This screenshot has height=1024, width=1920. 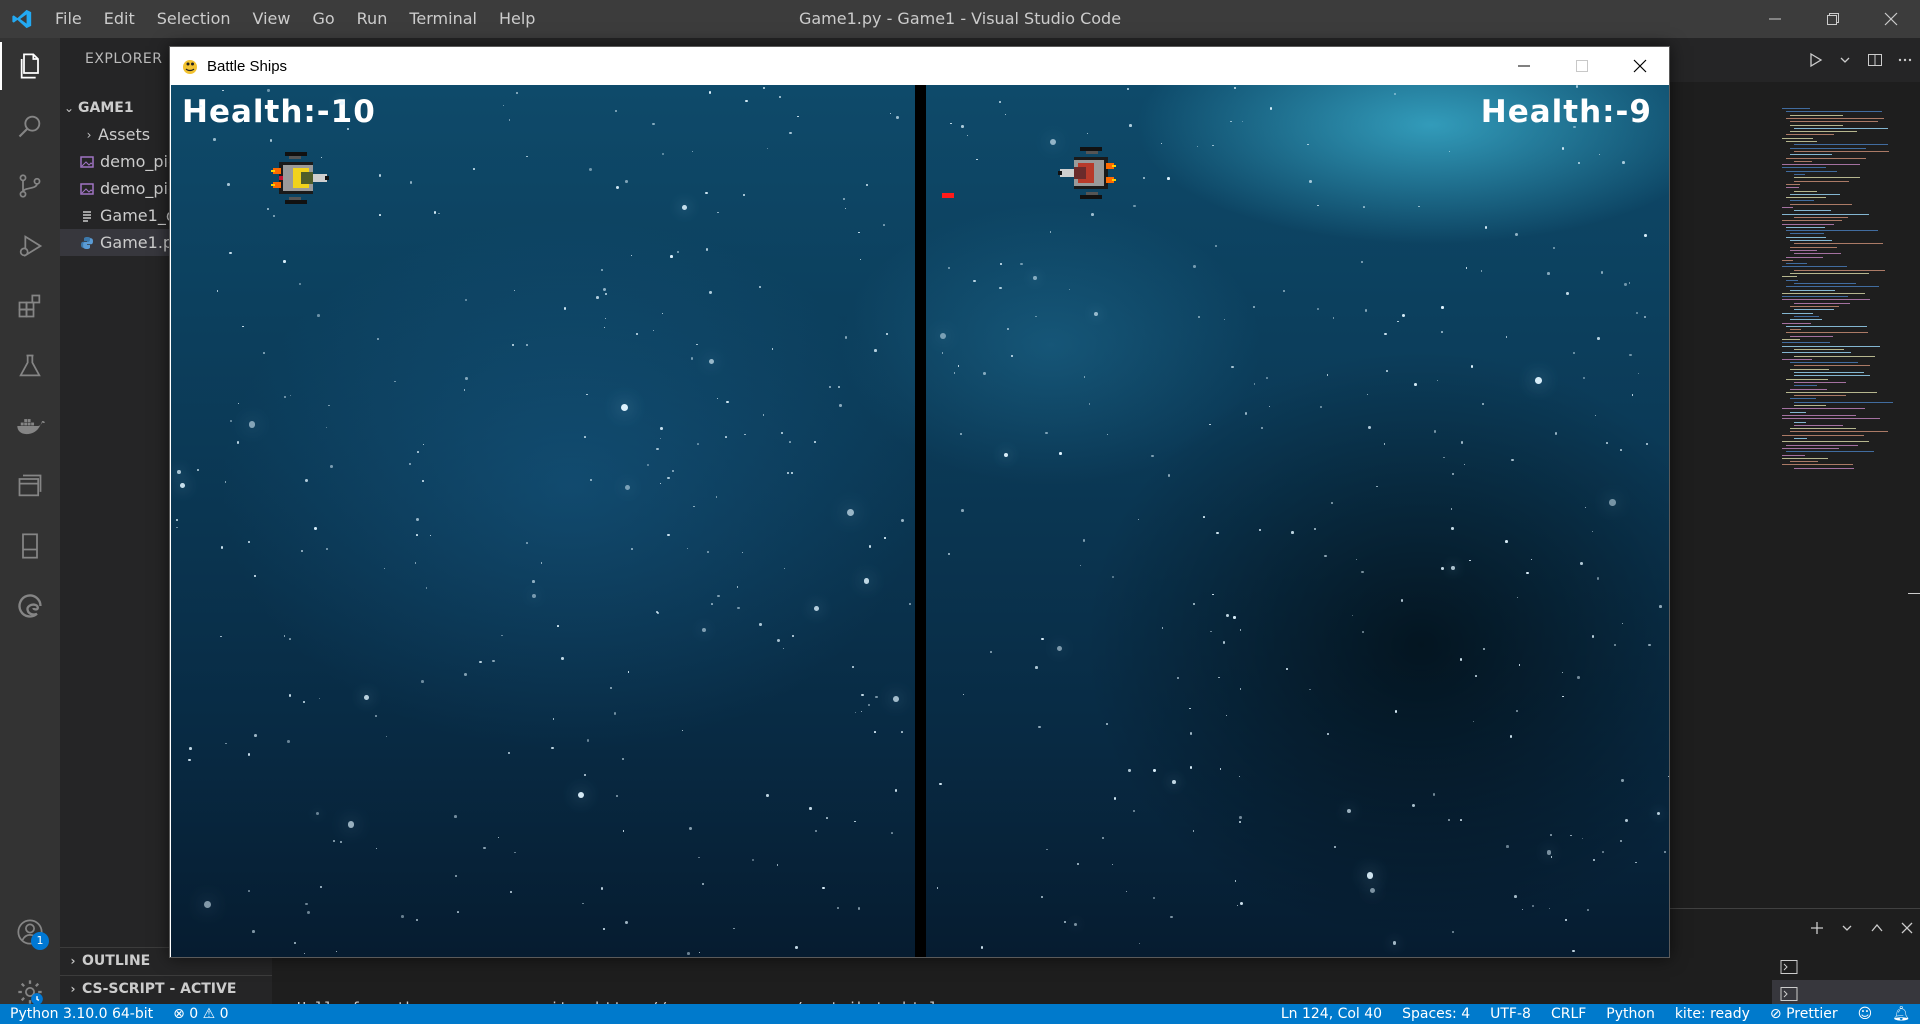 I want to click on window-controls, so click(x=1833, y=19).